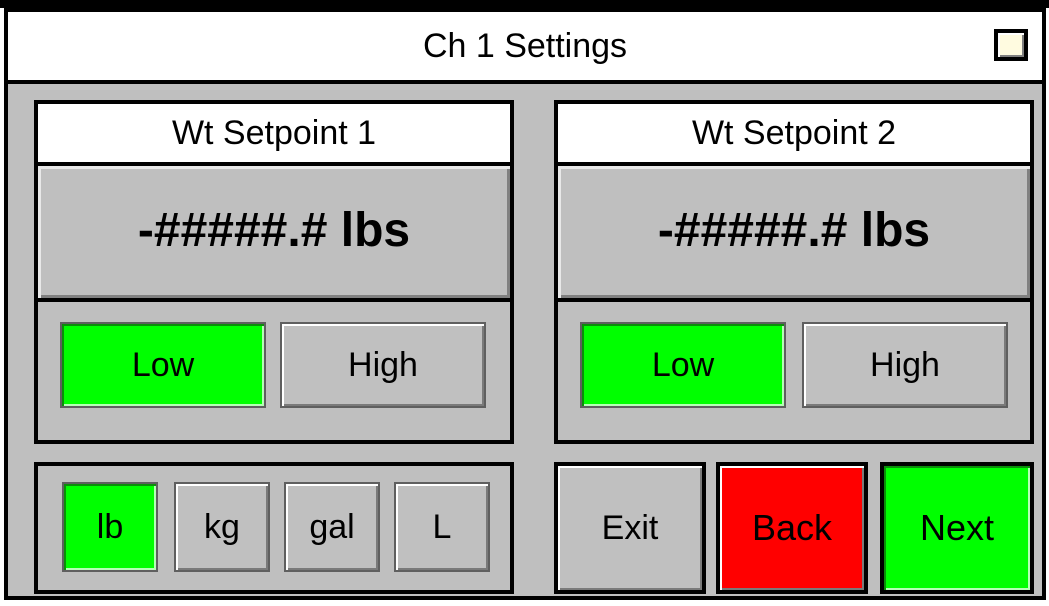 The width and height of the screenshot is (1049, 606). Describe the element at coordinates (110, 527) in the screenshot. I see `unit-button-lb: lb` at that location.